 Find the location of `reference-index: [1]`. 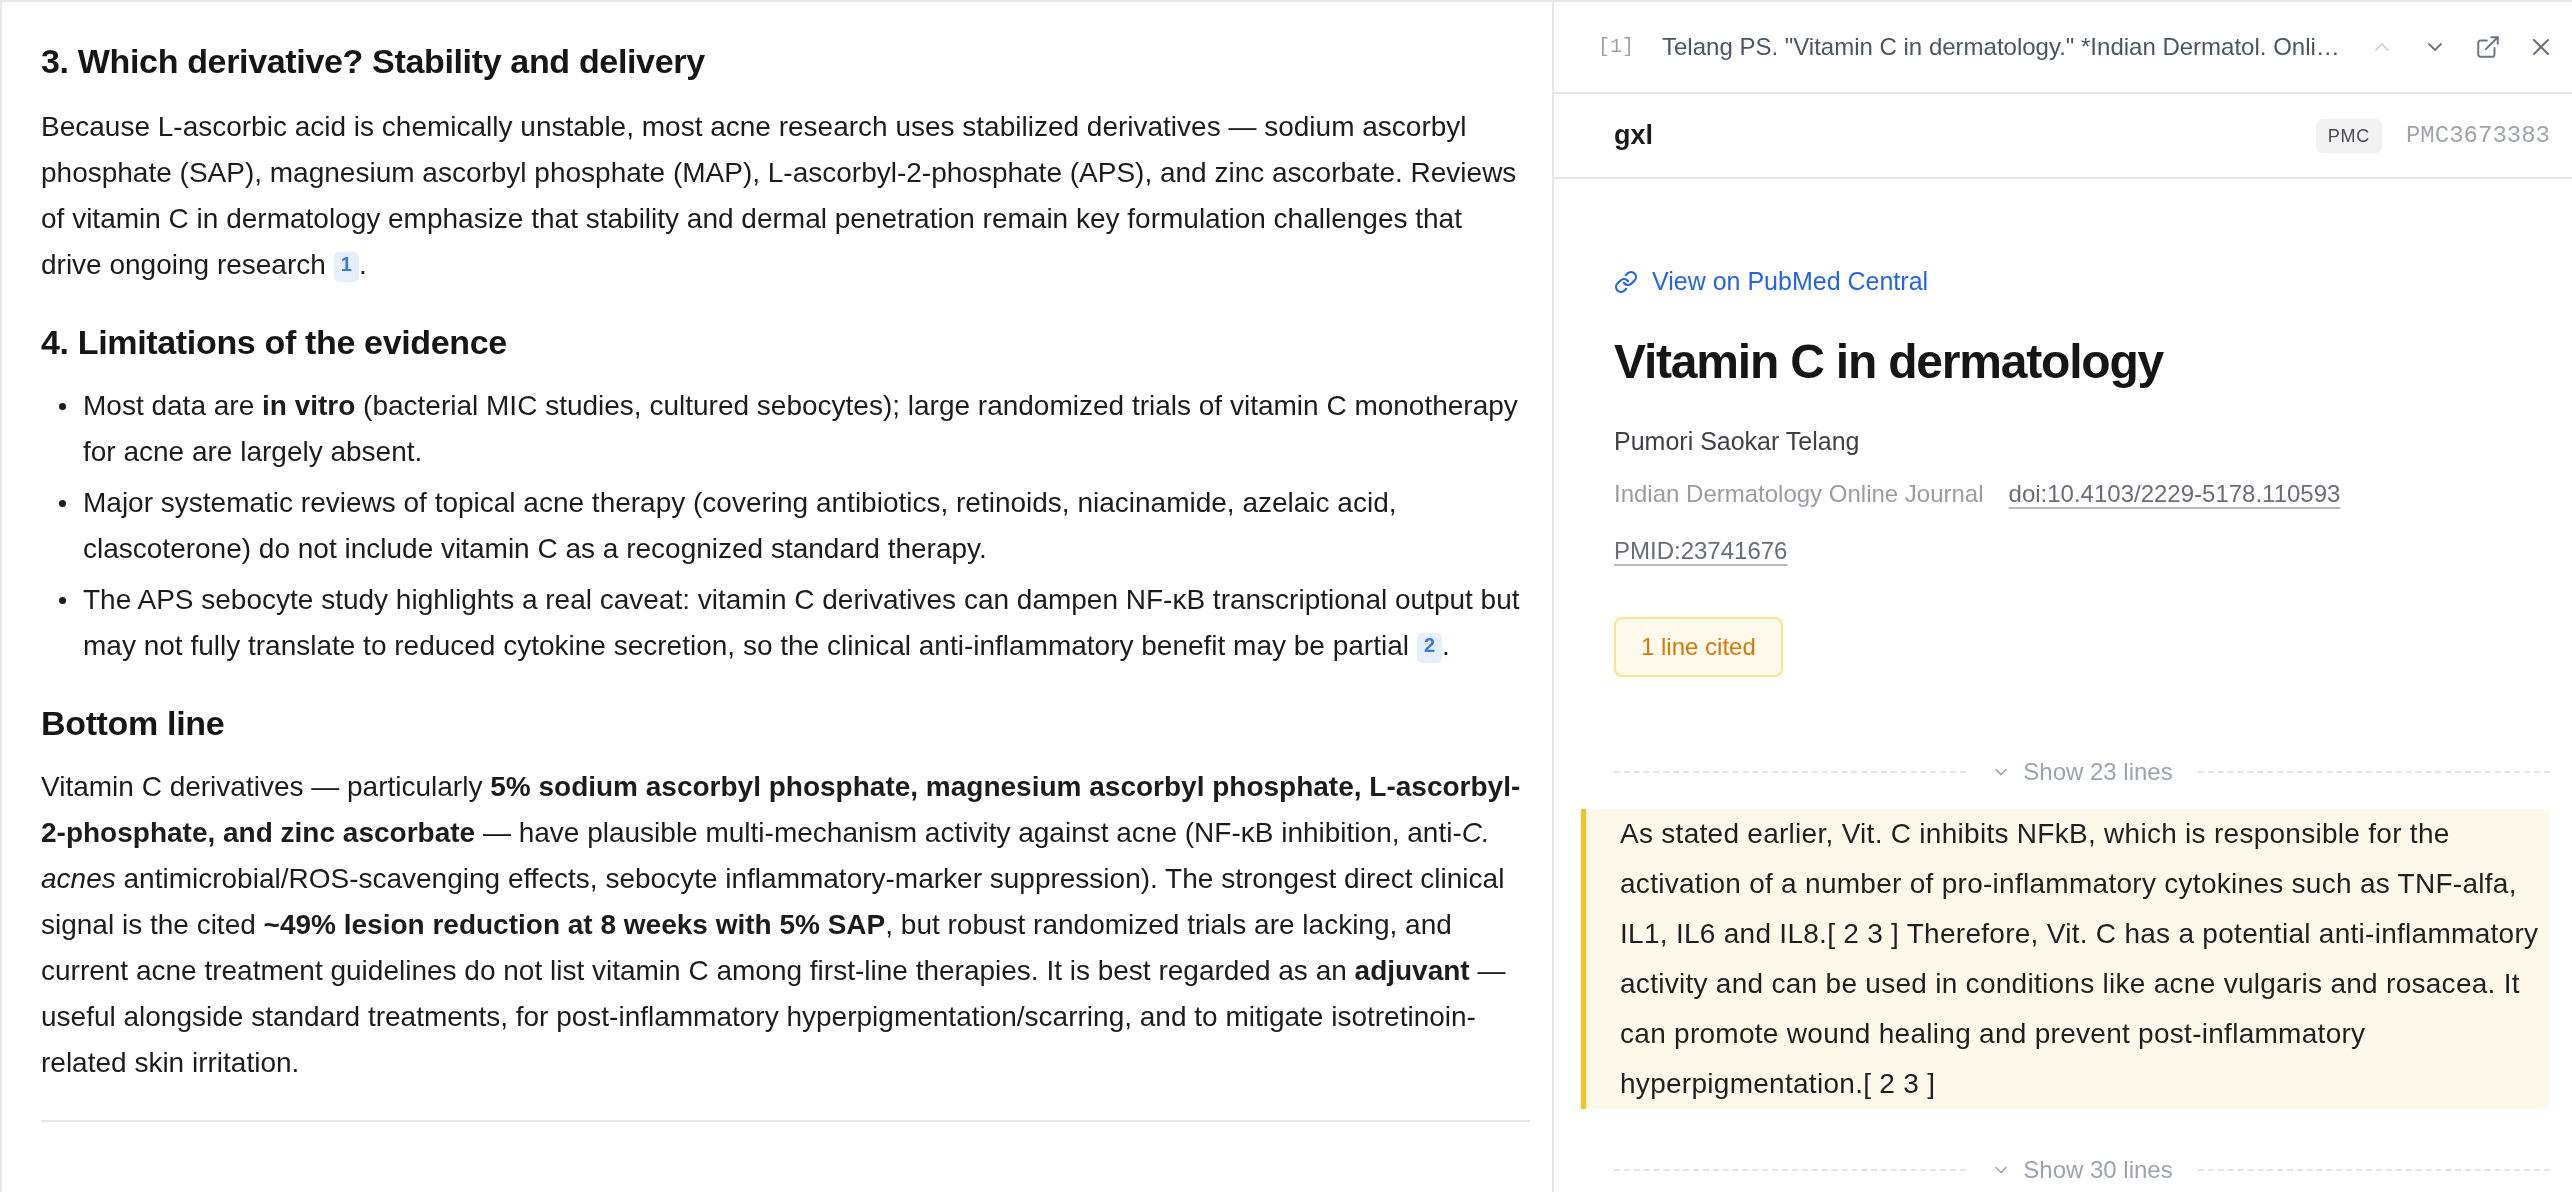

reference-index: [1] is located at coordinates (1616, 47).